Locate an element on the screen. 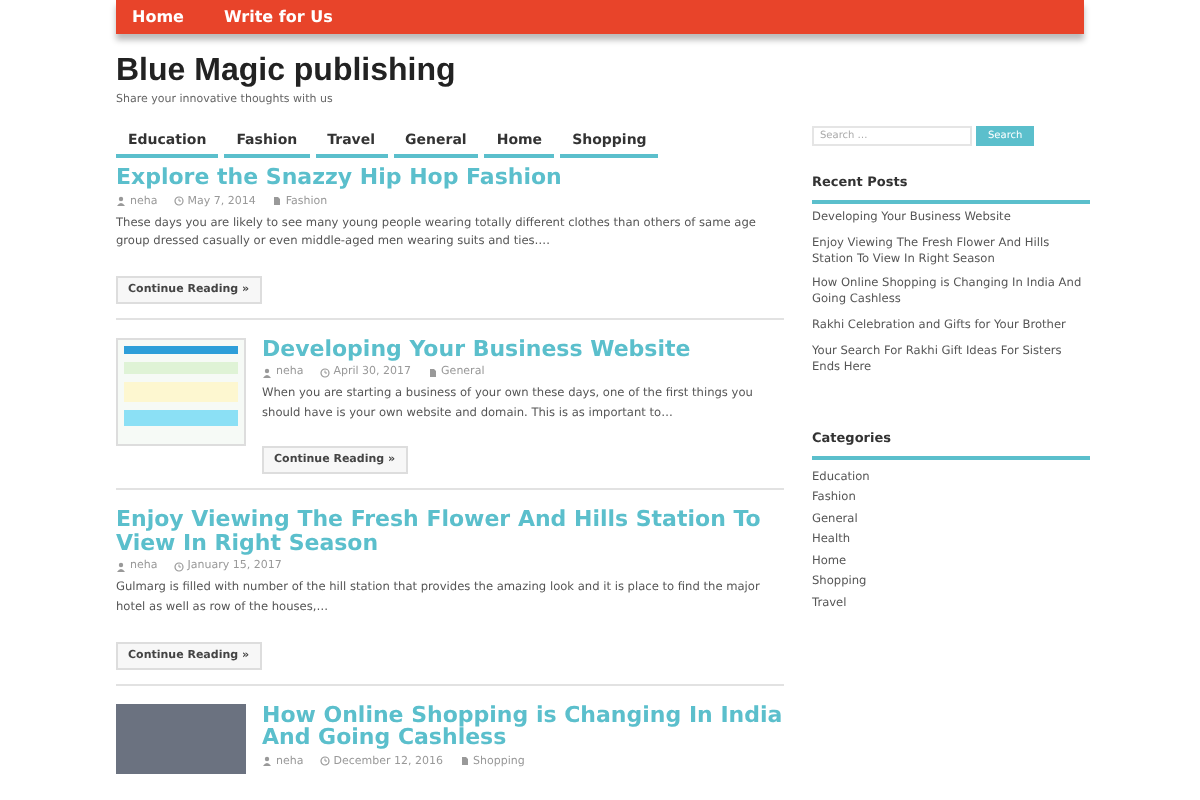  menu-link: Home is located at coordinates (158, 17).